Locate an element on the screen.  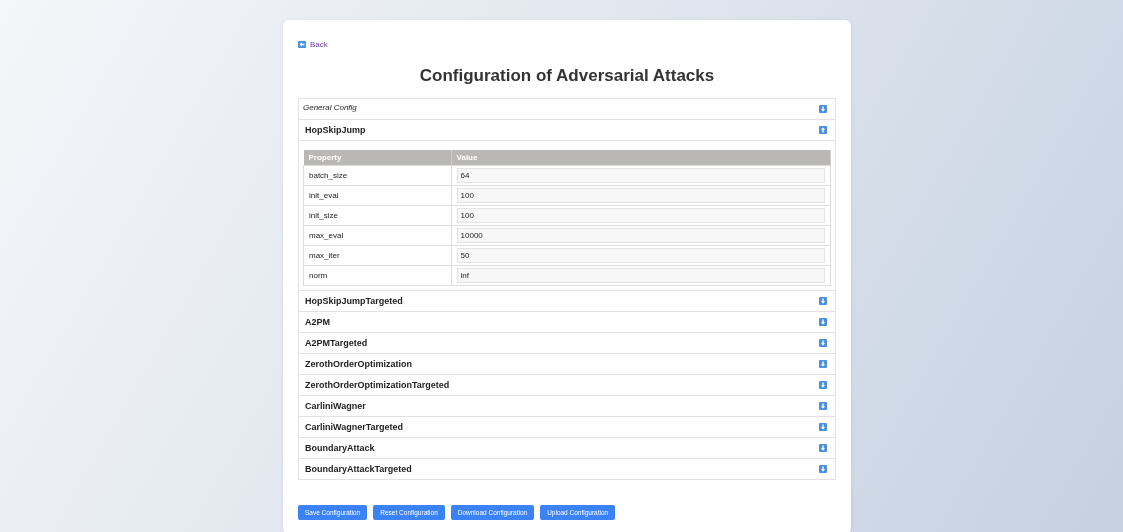
section-title: General Config is located at coordinates (330, 107).